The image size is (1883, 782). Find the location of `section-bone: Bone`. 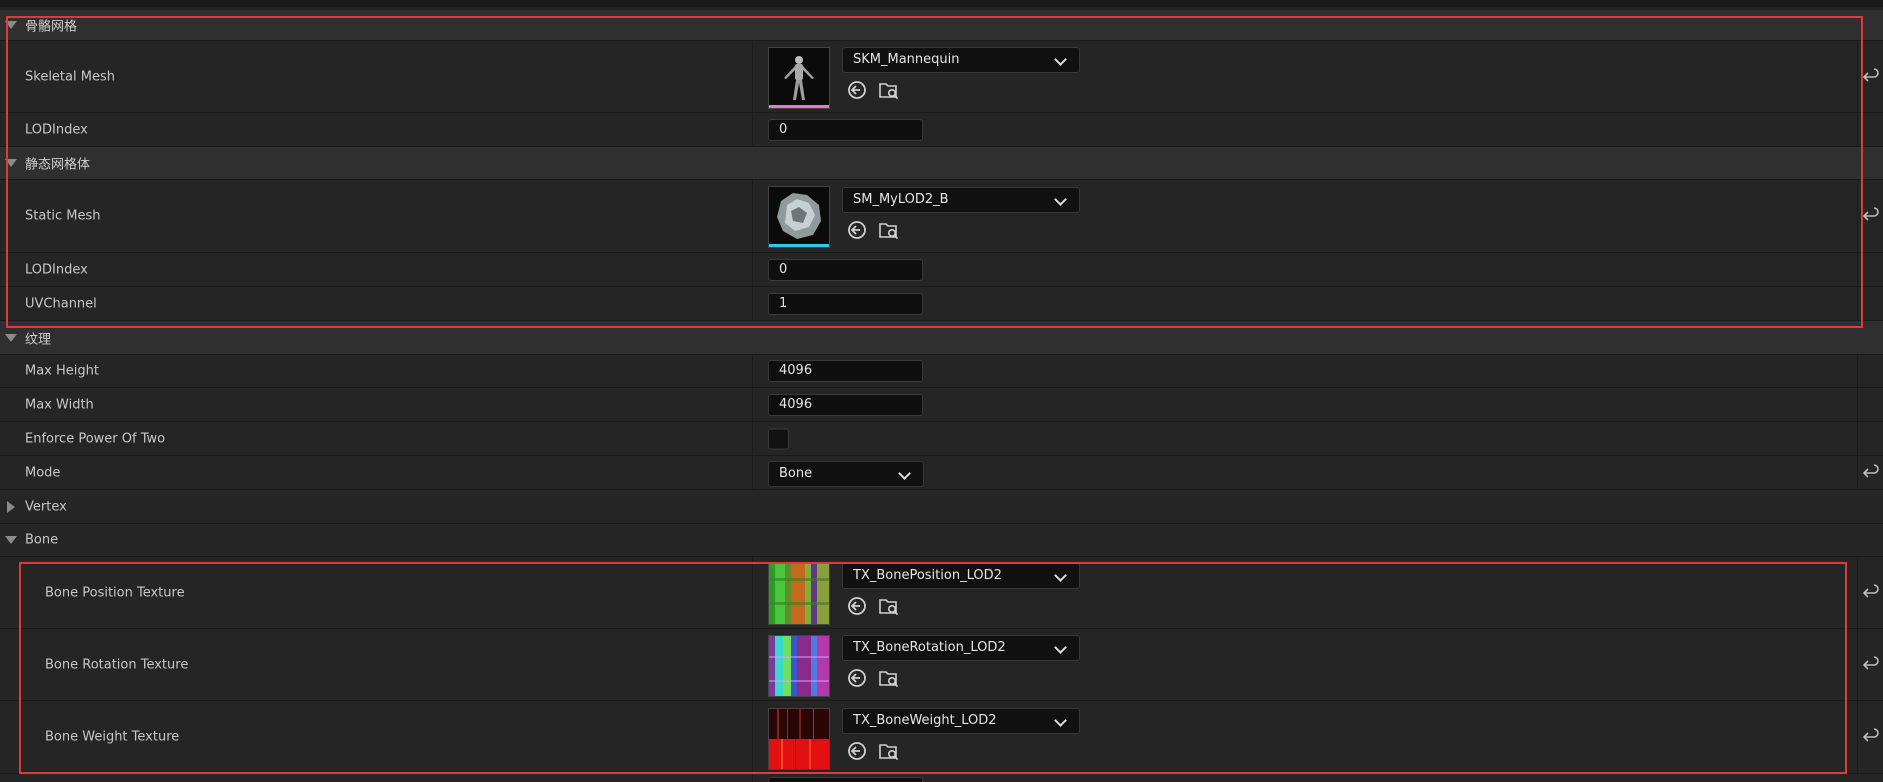

section-bone: Bone is located at coordinates (941, 540).